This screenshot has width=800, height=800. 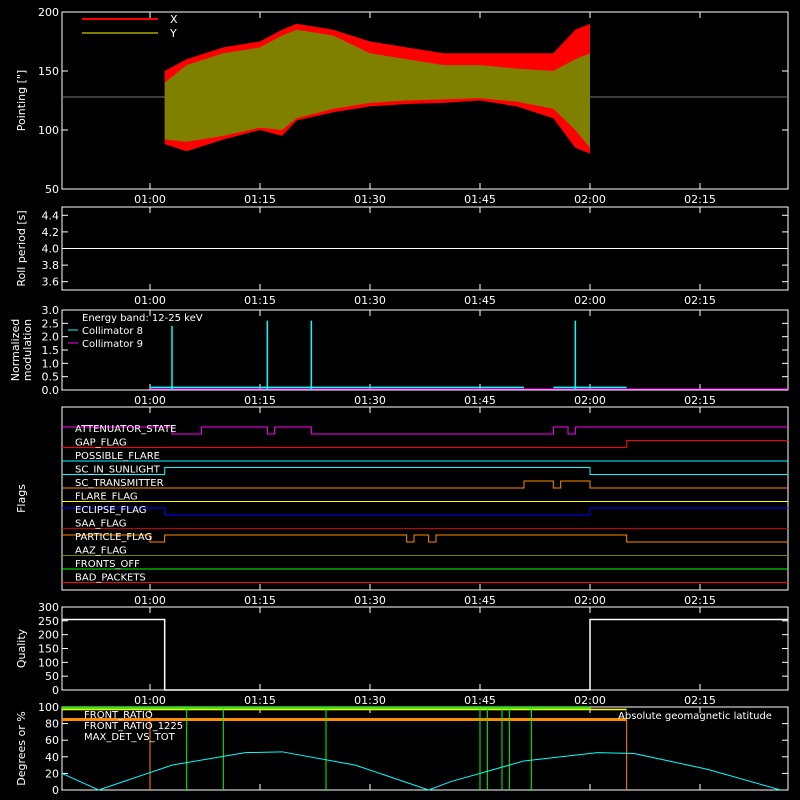 I want to click on ratios-legend-max-det: MAX_DET_VS_TOT, so click(x=130, y=737).